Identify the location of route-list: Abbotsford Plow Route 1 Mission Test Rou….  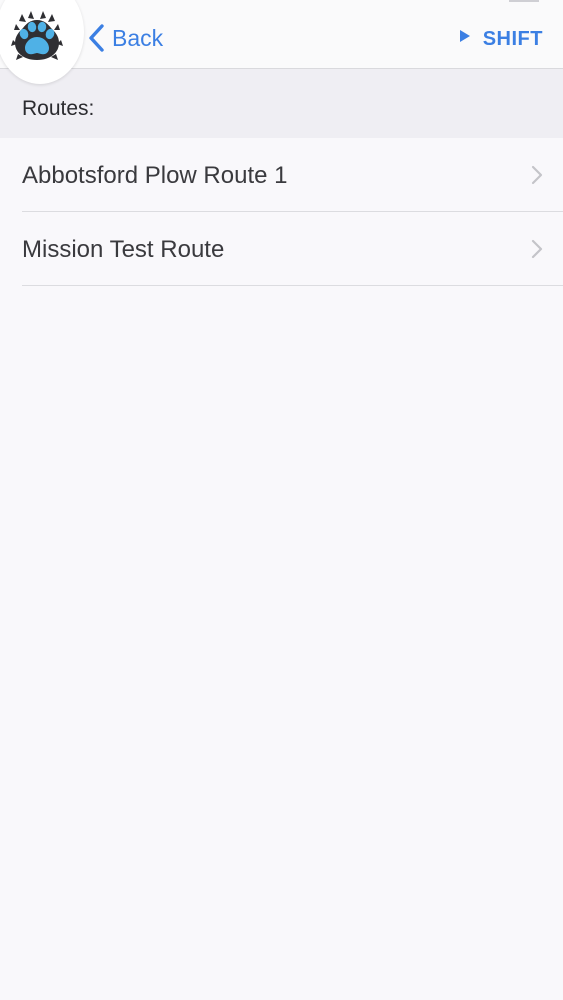
(281, 212).